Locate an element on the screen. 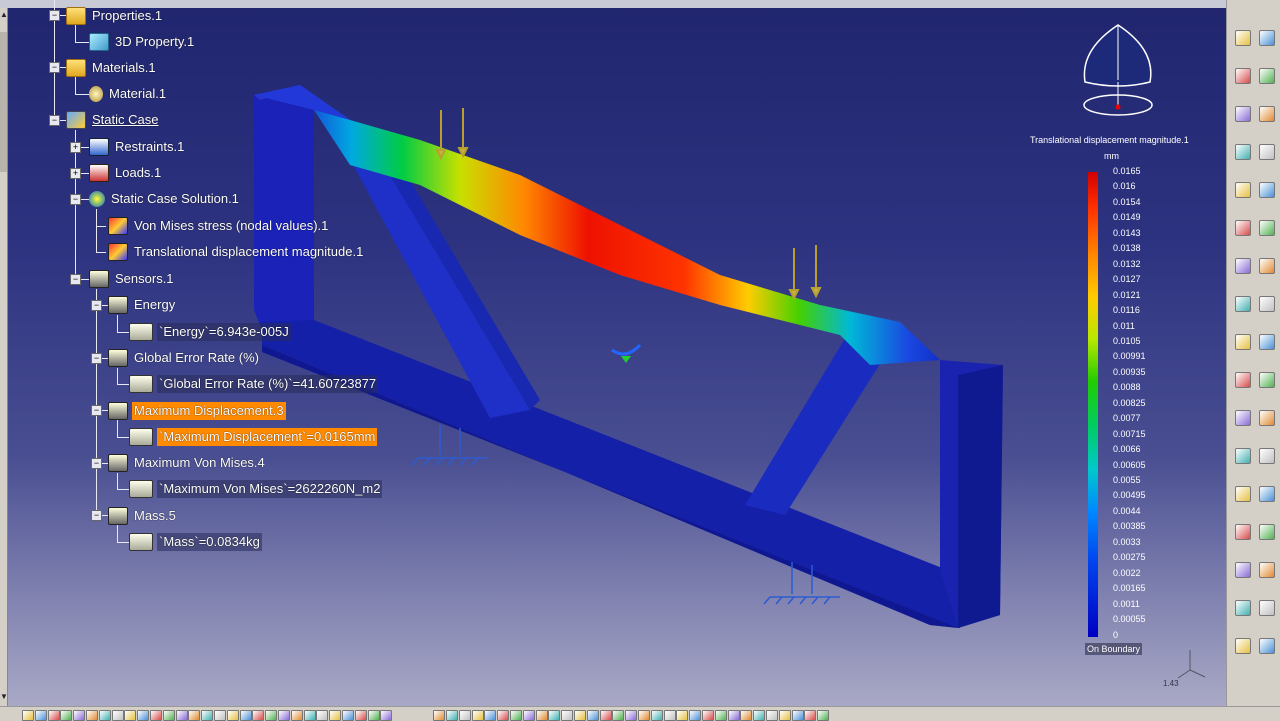 This screenshot has width=1280, height=721. tree-node-restraints: Restraints.1 is located at coordinates (137, 147).